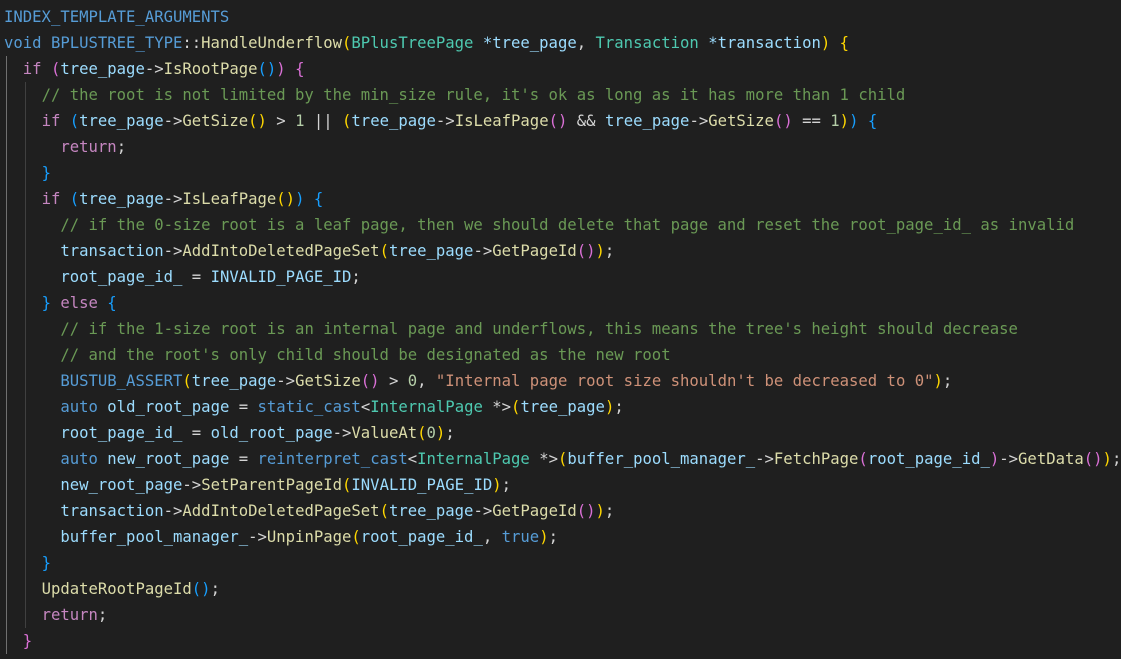 This screenshot has width=1121, height=659. I want to click on code-token: reinterpret_cast, so click(332, 459).